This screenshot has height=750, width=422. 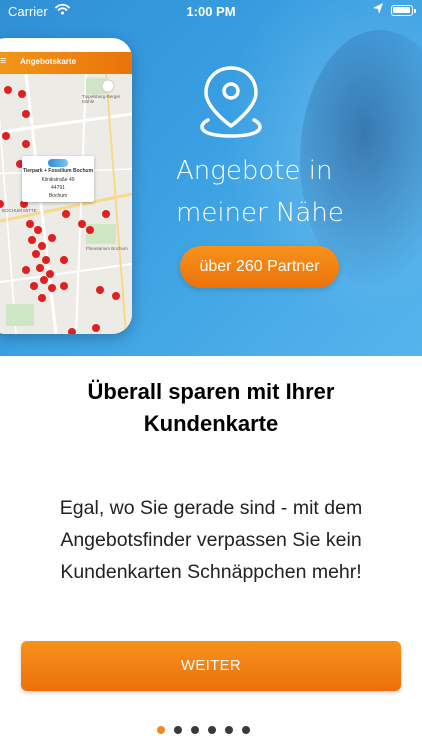 What do you see at coordinates (211, 408) in the screenshot?
I see `onboarding-title: Überall sparen mit Ihrer Kundenkarte` at bounding box center [211, 408].